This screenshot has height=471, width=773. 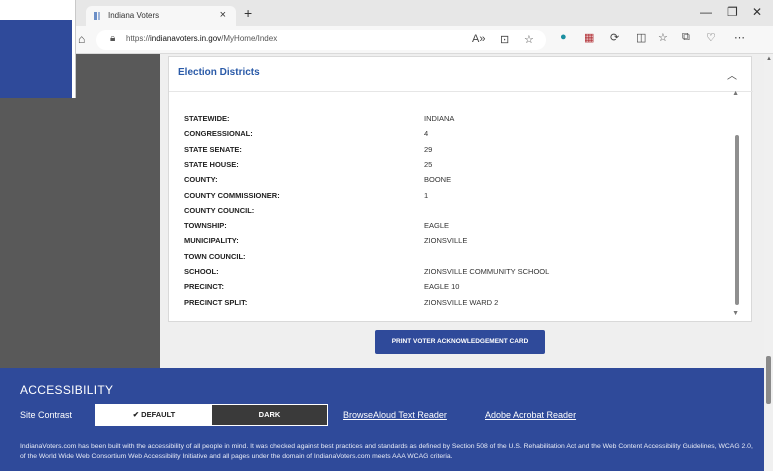 I want to click on district-value: INDIANA, so click(x=439, y=118).